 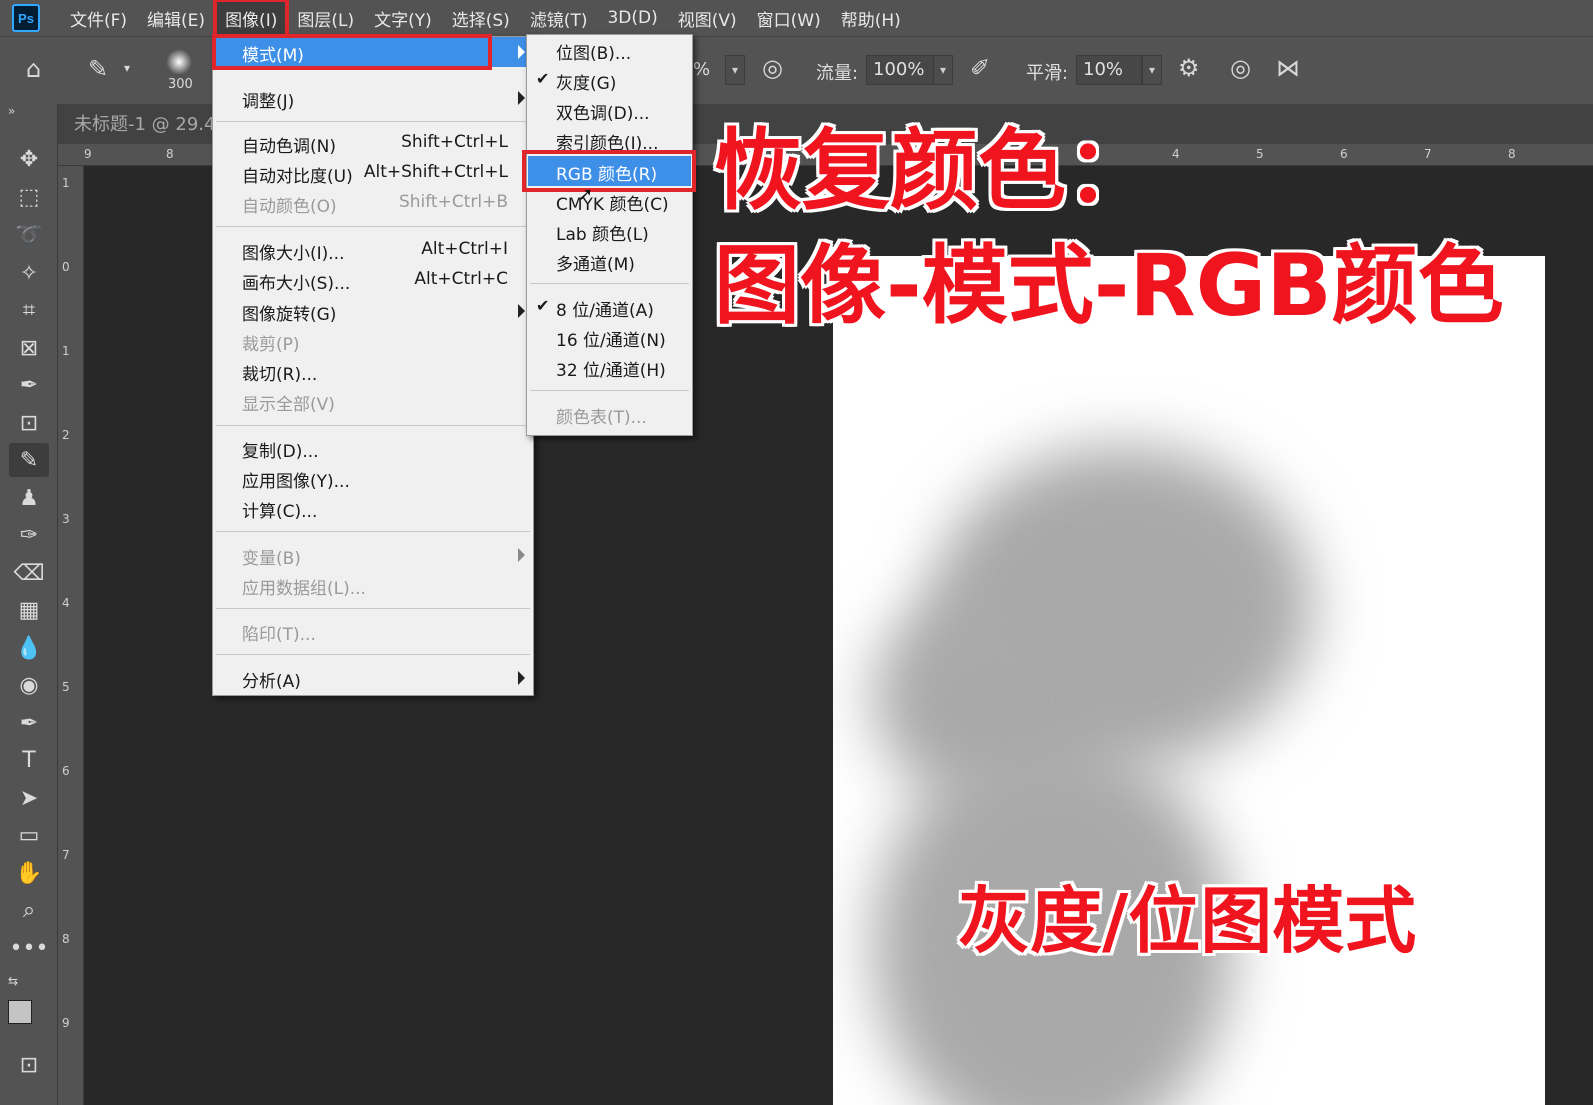 I want to click on ruler-tick: 7, so click(x=1428, y=154).